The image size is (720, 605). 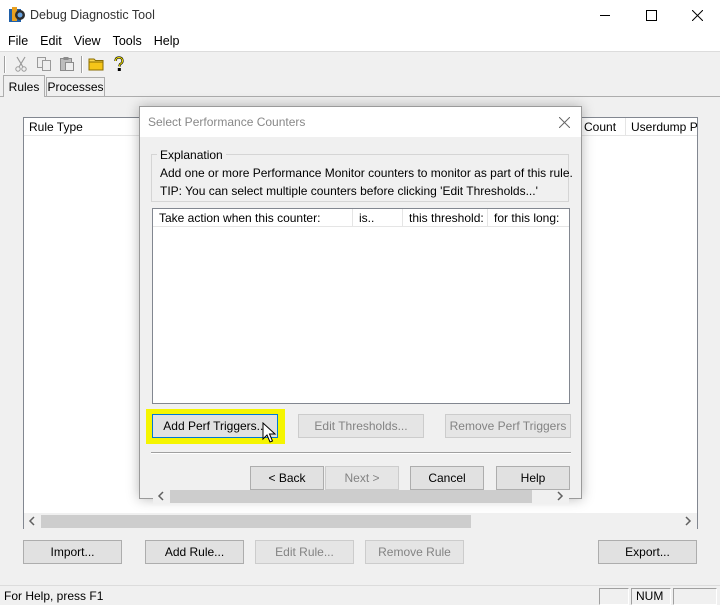 I want to click on help-icon, so click(x=119, y=64).